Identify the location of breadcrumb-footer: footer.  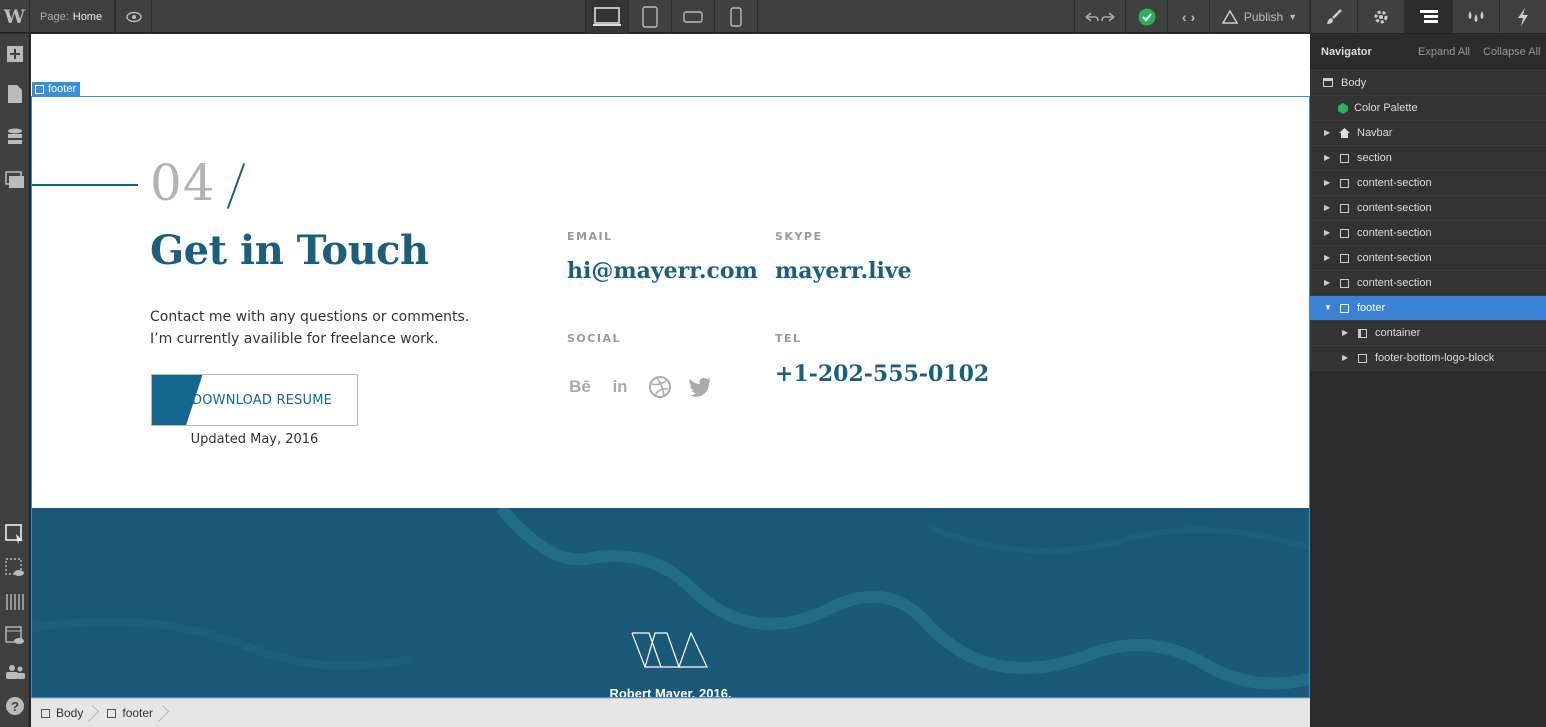
(132, 713).